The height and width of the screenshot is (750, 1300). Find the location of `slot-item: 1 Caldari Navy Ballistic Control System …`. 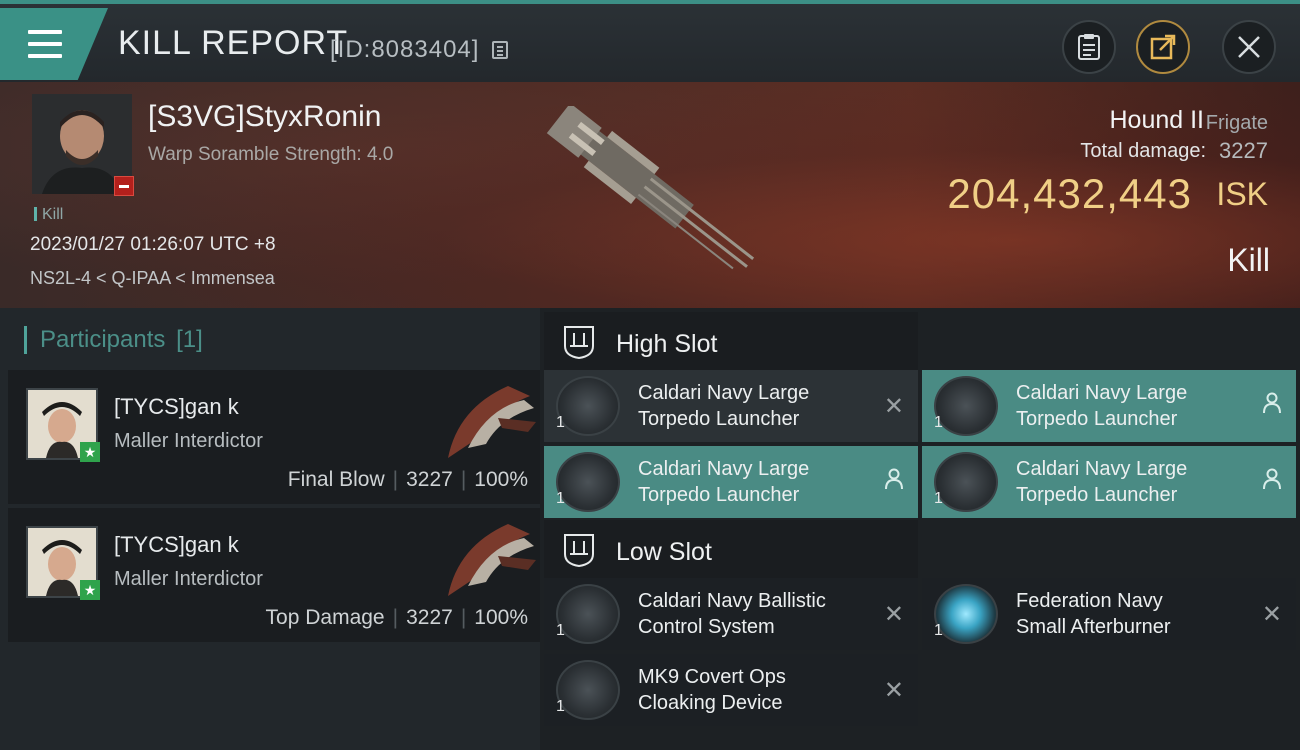

slot-item: 1 Caldari Navy Ballistic Control System … is located at coordinates (731, 614).